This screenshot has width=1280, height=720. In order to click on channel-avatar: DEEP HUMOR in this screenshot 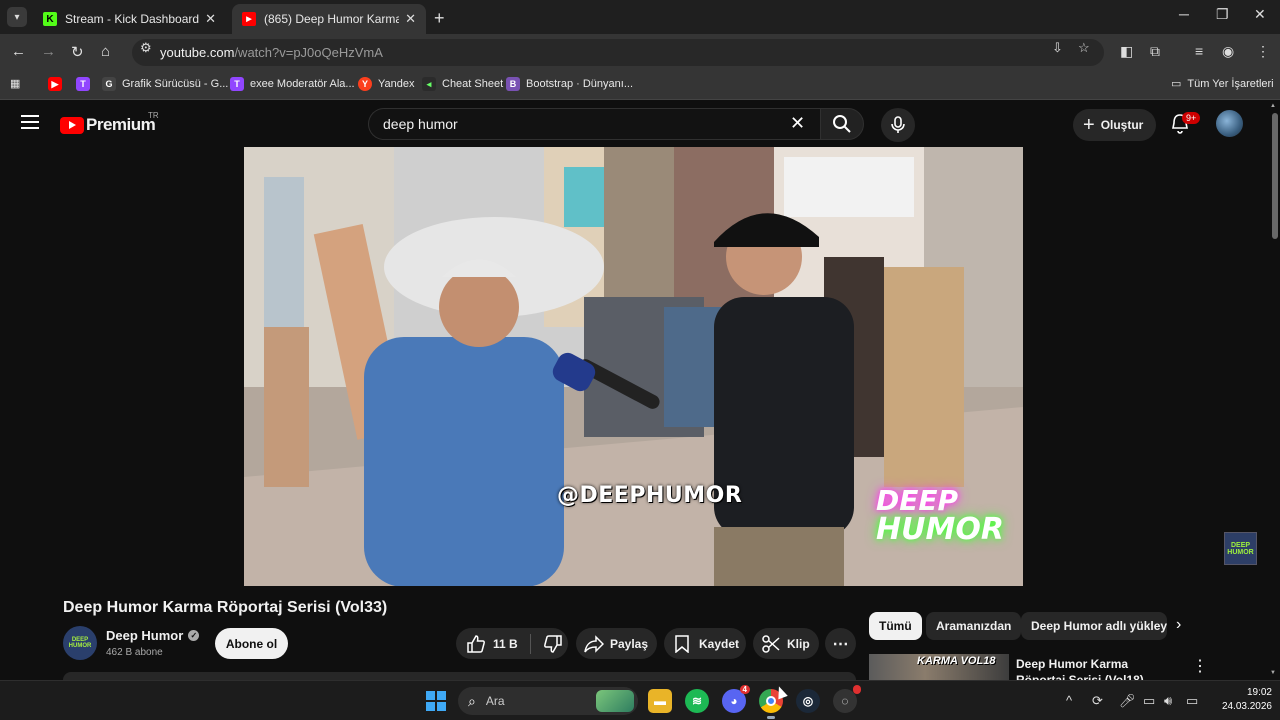, I will do `click(80, 643)`.